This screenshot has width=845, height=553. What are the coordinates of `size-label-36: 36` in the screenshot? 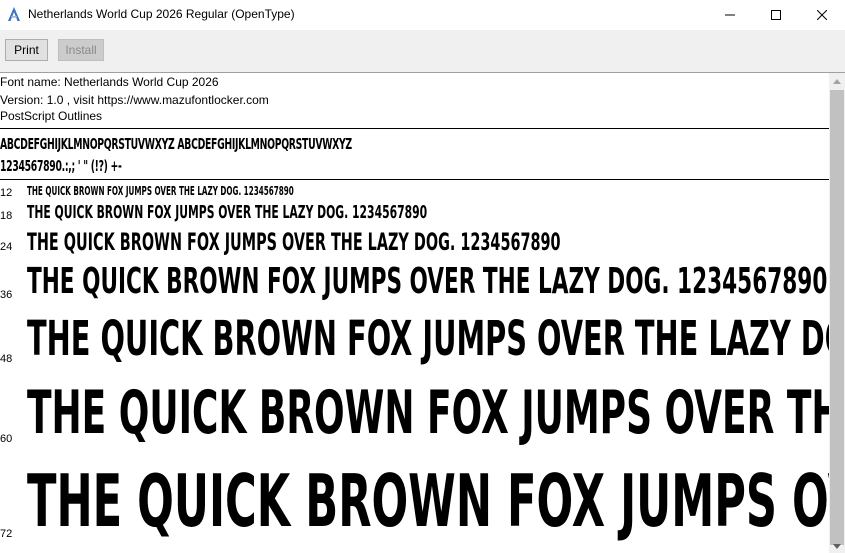 It's located at (6, 295).